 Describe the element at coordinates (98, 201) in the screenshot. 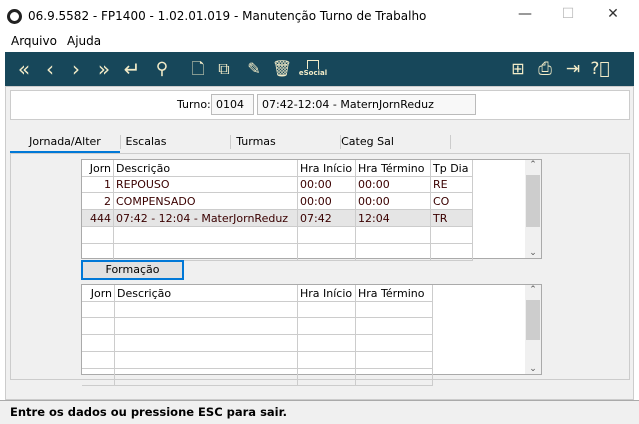

I see `table-cell: 2` at that location.